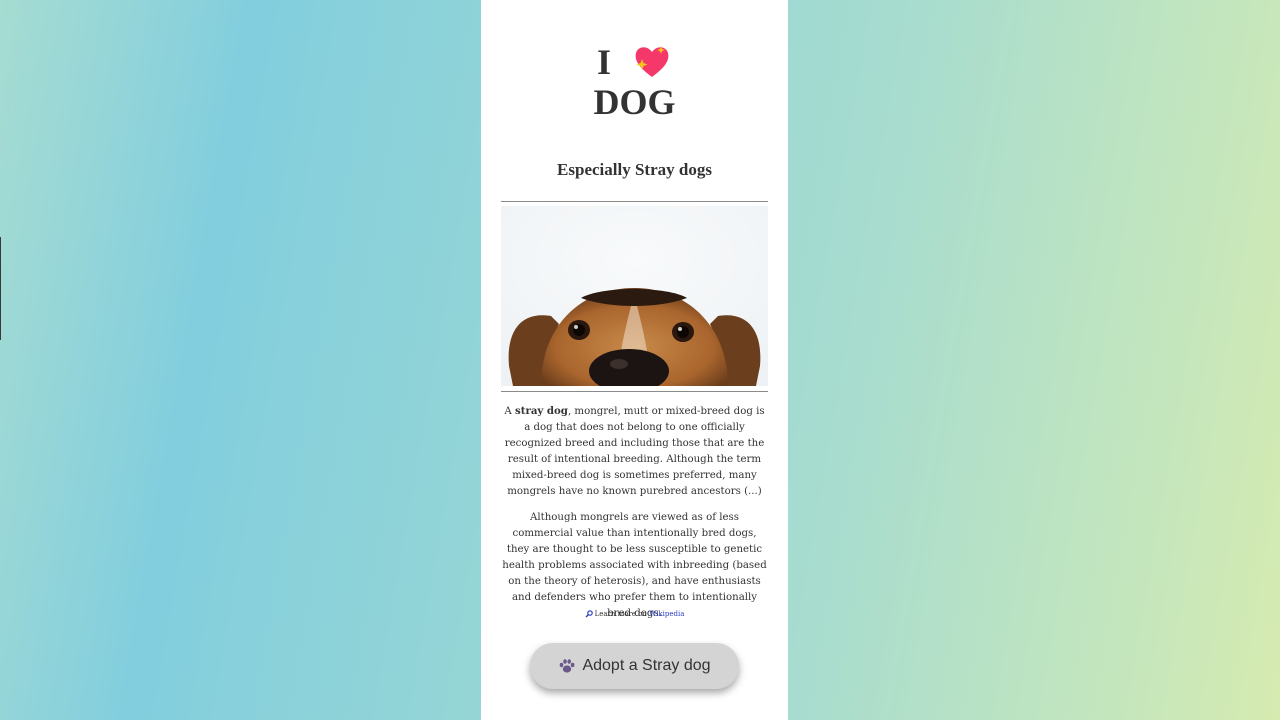 Image resolution: width=1280 pixels, height=720 pixels. What do you see at coordinates (510, 411) in the screenshot?
I see `p1-prefix: A` at bounding box center [510, 411].